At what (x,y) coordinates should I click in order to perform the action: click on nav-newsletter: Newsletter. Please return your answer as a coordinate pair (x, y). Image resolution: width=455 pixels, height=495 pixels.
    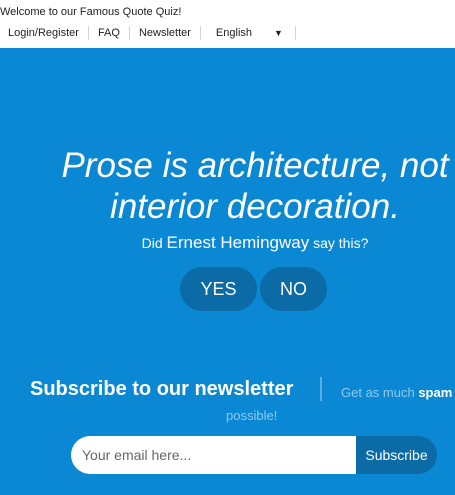
    Looking at the image, I should click on (165, 33).